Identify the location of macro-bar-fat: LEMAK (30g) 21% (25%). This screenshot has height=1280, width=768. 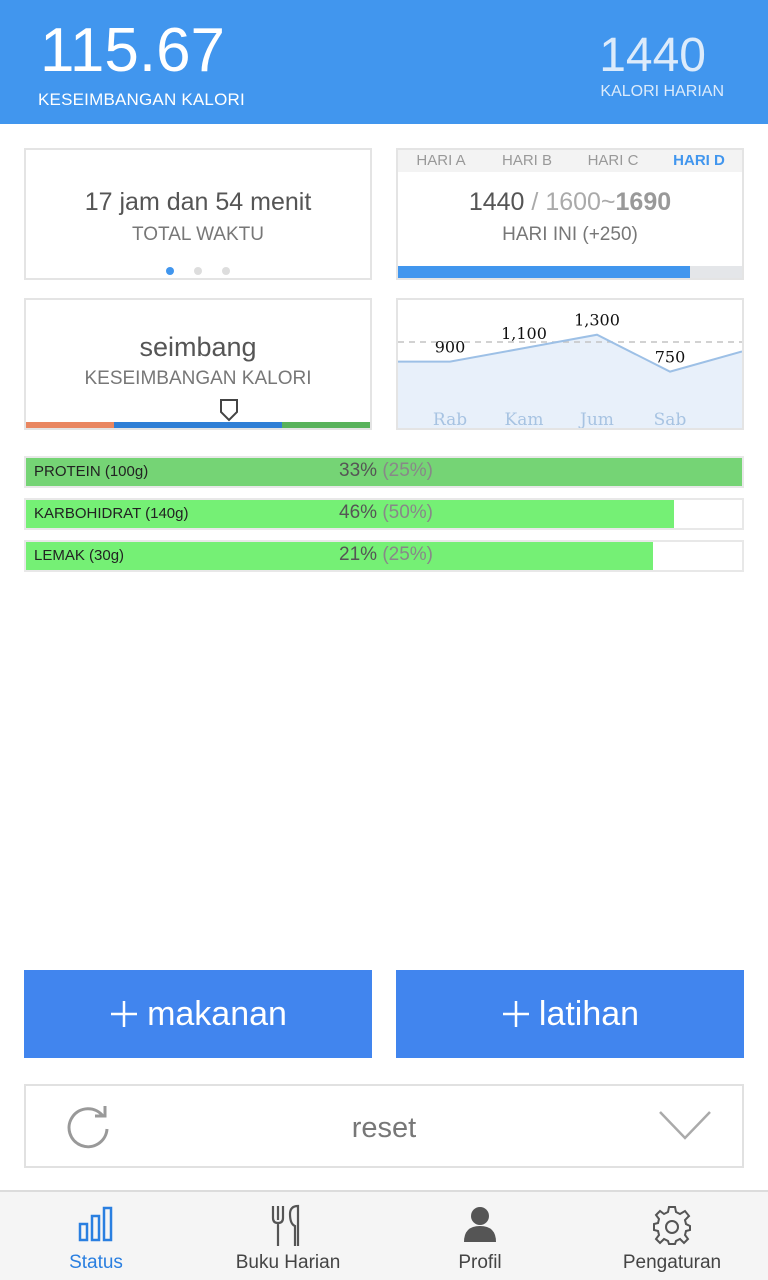
(384, 556).